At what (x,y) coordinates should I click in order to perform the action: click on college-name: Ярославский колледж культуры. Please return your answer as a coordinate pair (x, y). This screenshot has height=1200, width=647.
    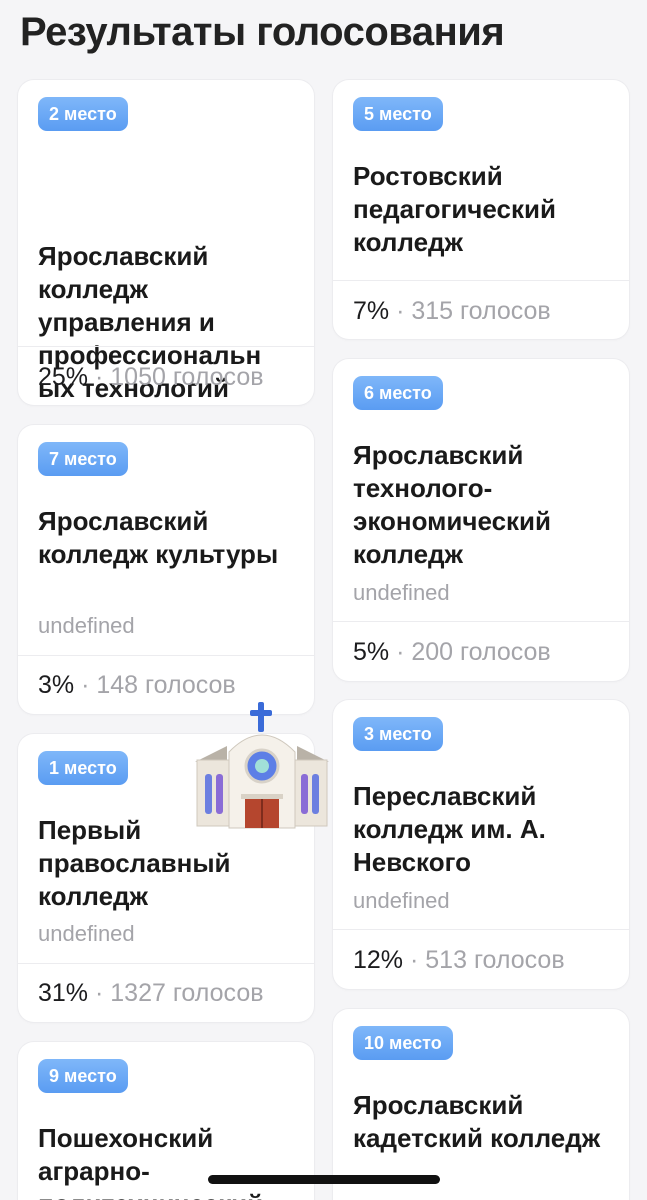
    Looking at the image, I should click on (158, 537).